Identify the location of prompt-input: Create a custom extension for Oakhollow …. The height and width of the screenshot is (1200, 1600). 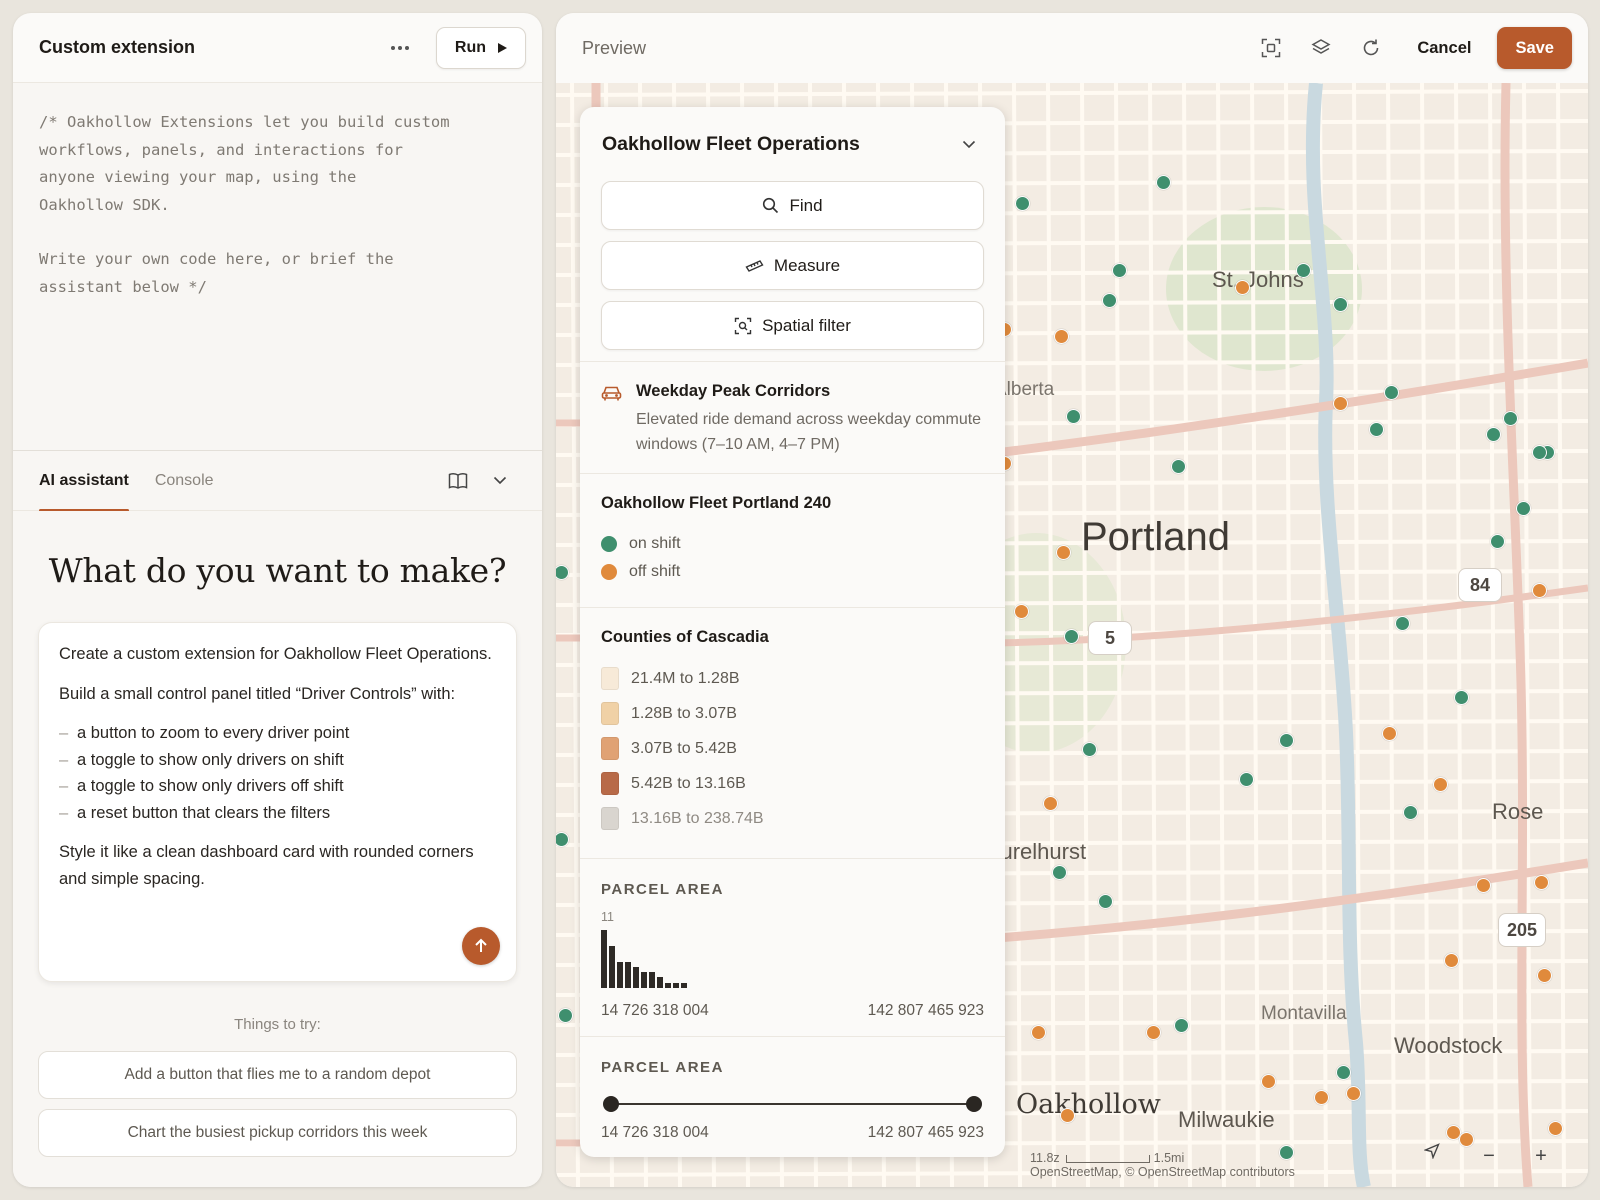
(277, 802).